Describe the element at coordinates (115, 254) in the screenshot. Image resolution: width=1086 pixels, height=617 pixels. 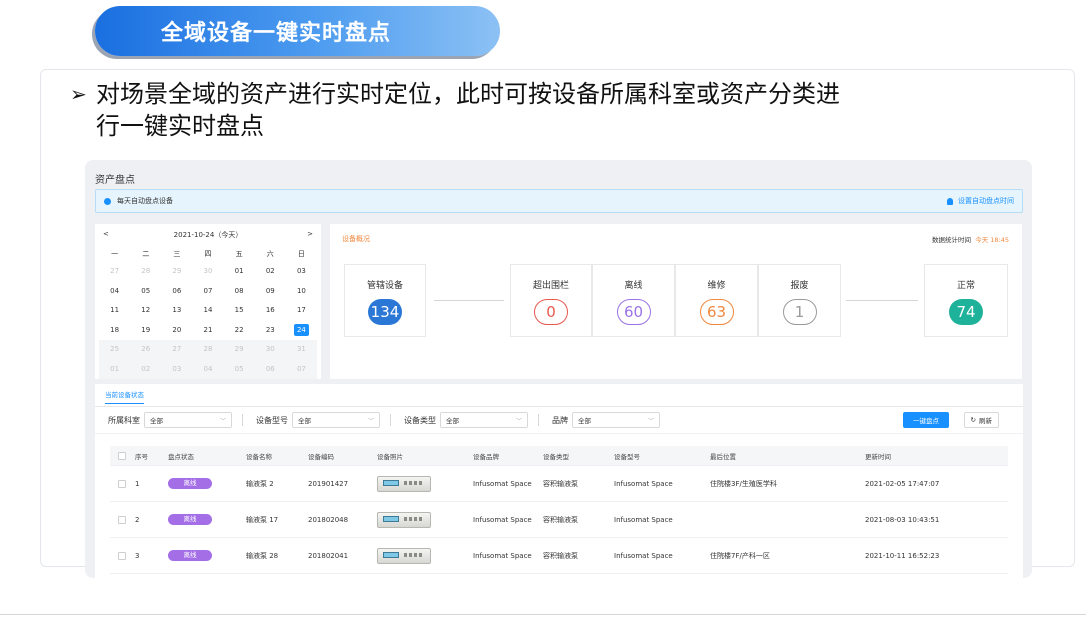
I see `weekday-label: 一` at that location.